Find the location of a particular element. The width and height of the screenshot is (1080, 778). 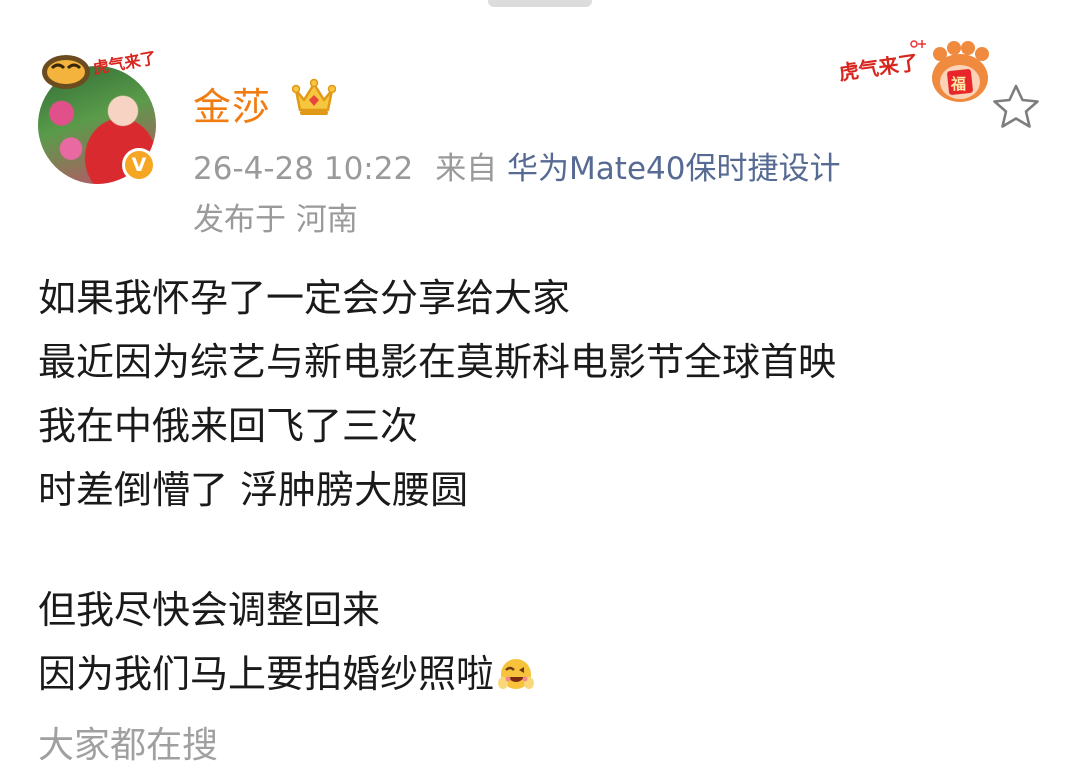

post-line: 但我尽快会调整回来 is located at coordinates (209, 610).